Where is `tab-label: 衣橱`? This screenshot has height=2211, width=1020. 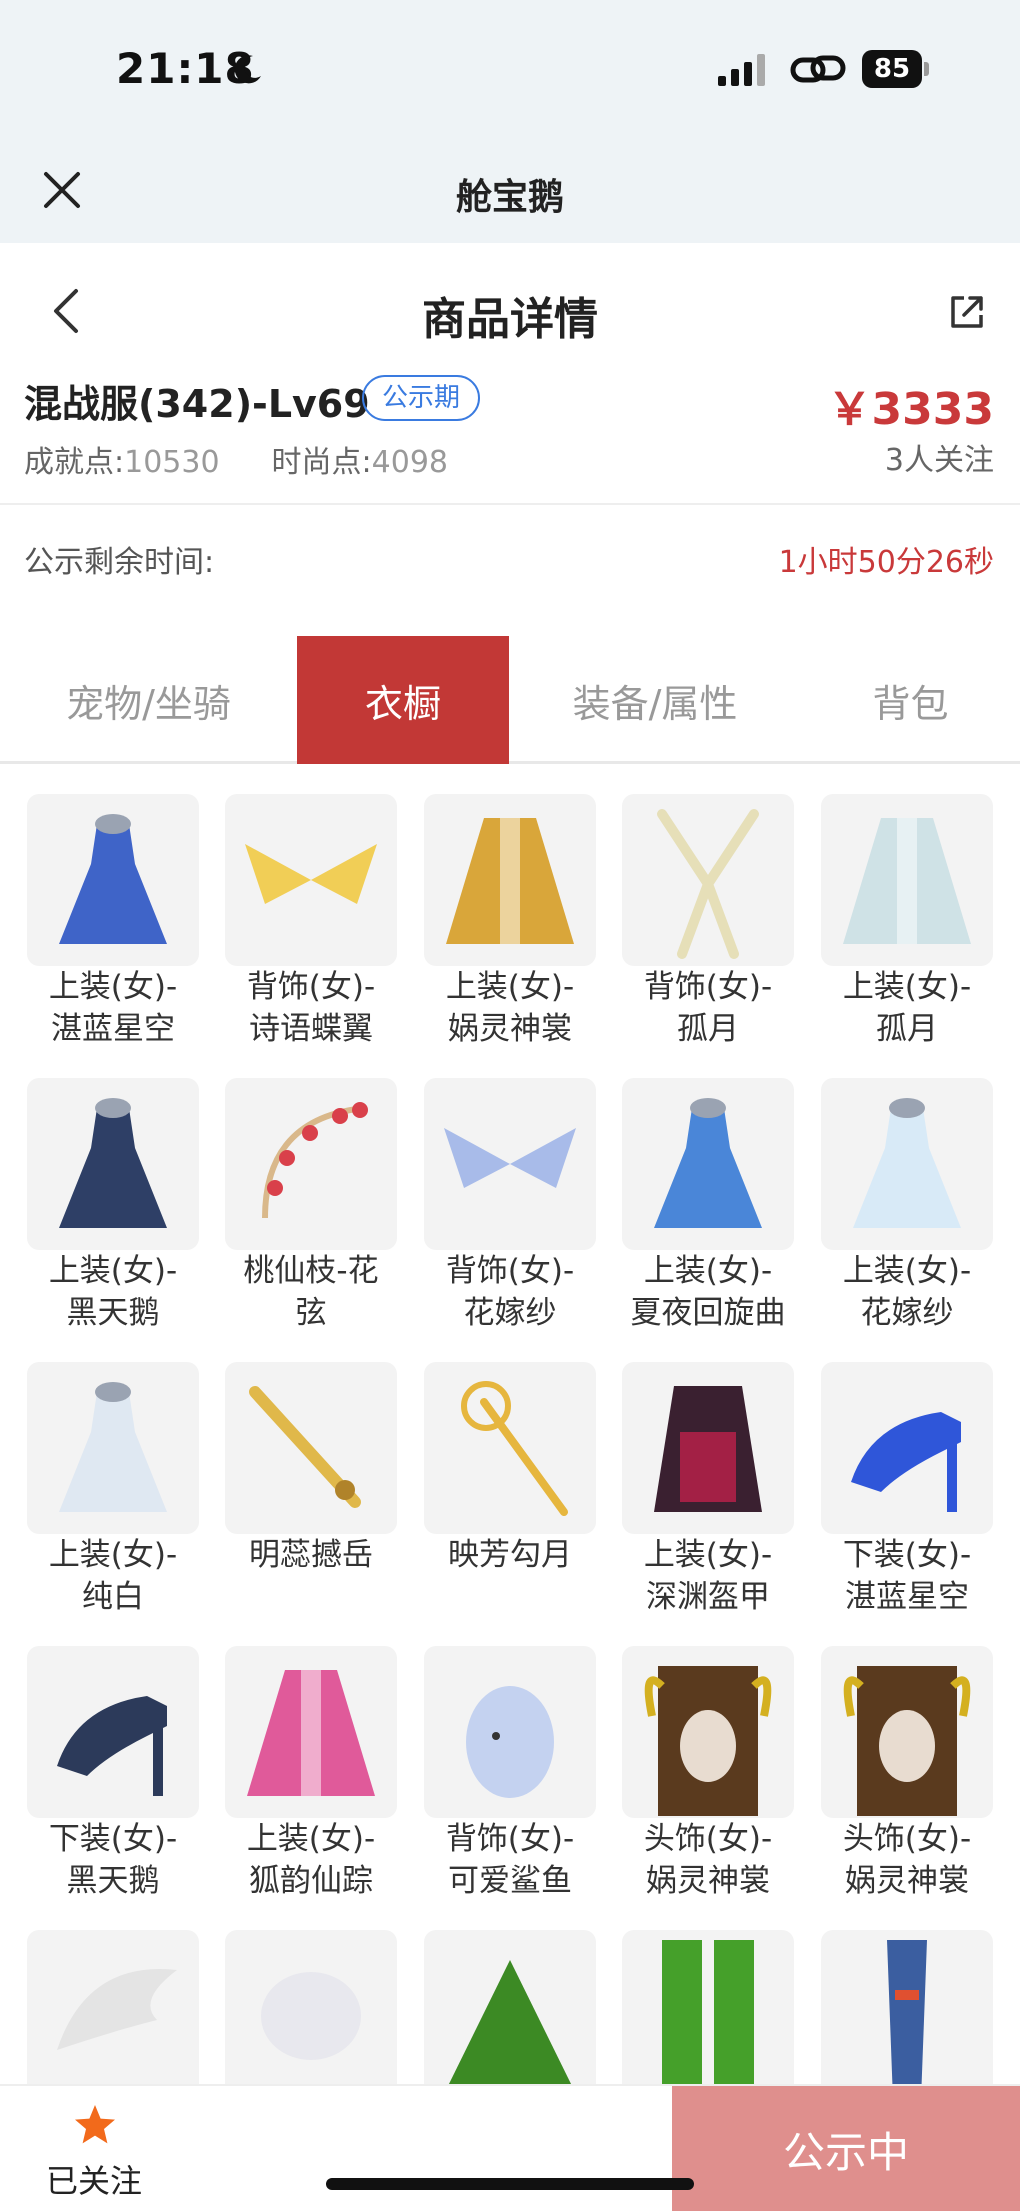
tab-label: 衣橱 is located at coordinates (402, 703).